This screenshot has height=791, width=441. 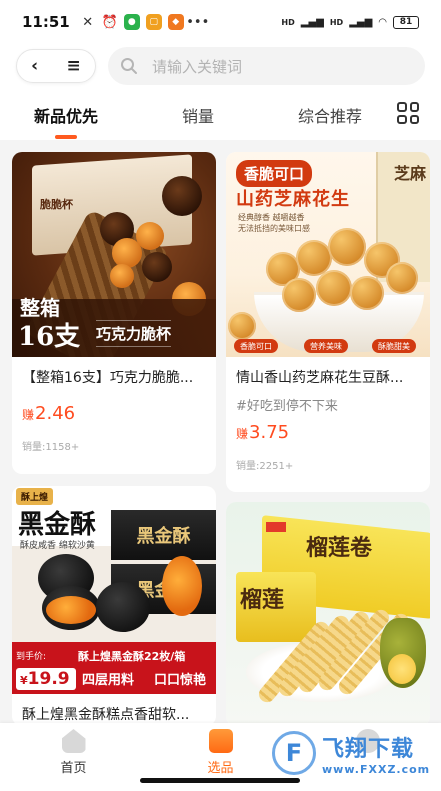 What do you see at coordinates (276, 527) in the screenshot?
I see `brand-strip` at bounding box center [276, 527].